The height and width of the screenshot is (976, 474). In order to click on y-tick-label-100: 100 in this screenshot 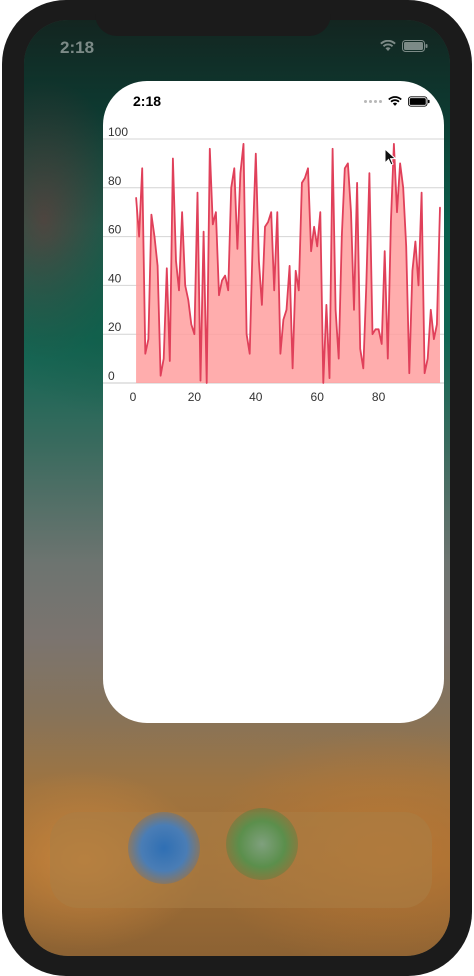, I will do `click(118, 132)`.